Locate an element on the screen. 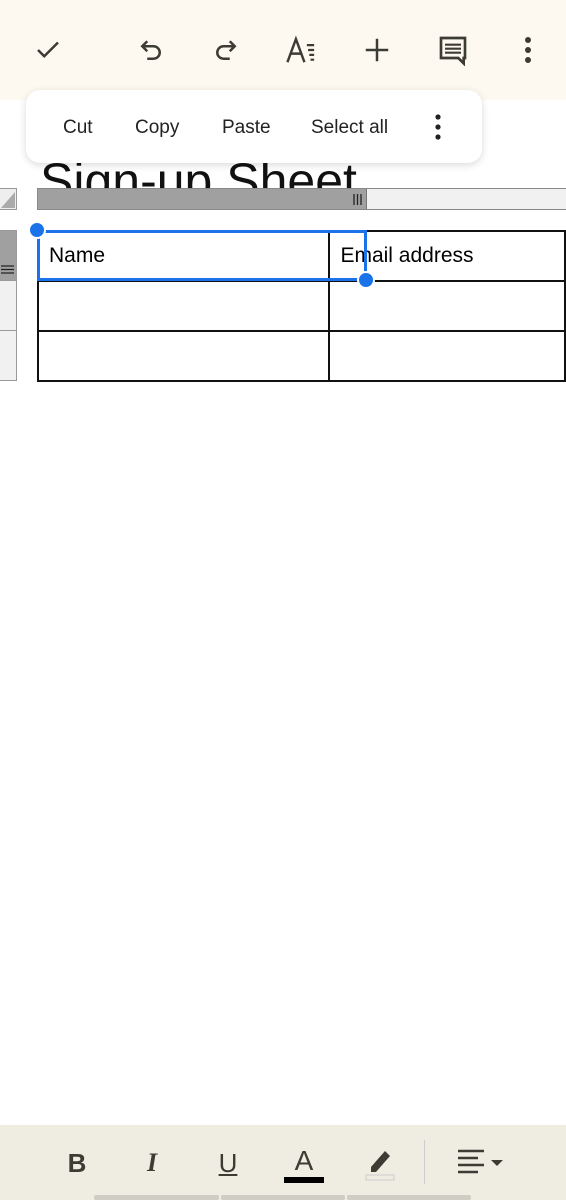 Image resolution: width=566 pixels, height=1200 pixels. cell-selection is located at coordinates (202, 255).